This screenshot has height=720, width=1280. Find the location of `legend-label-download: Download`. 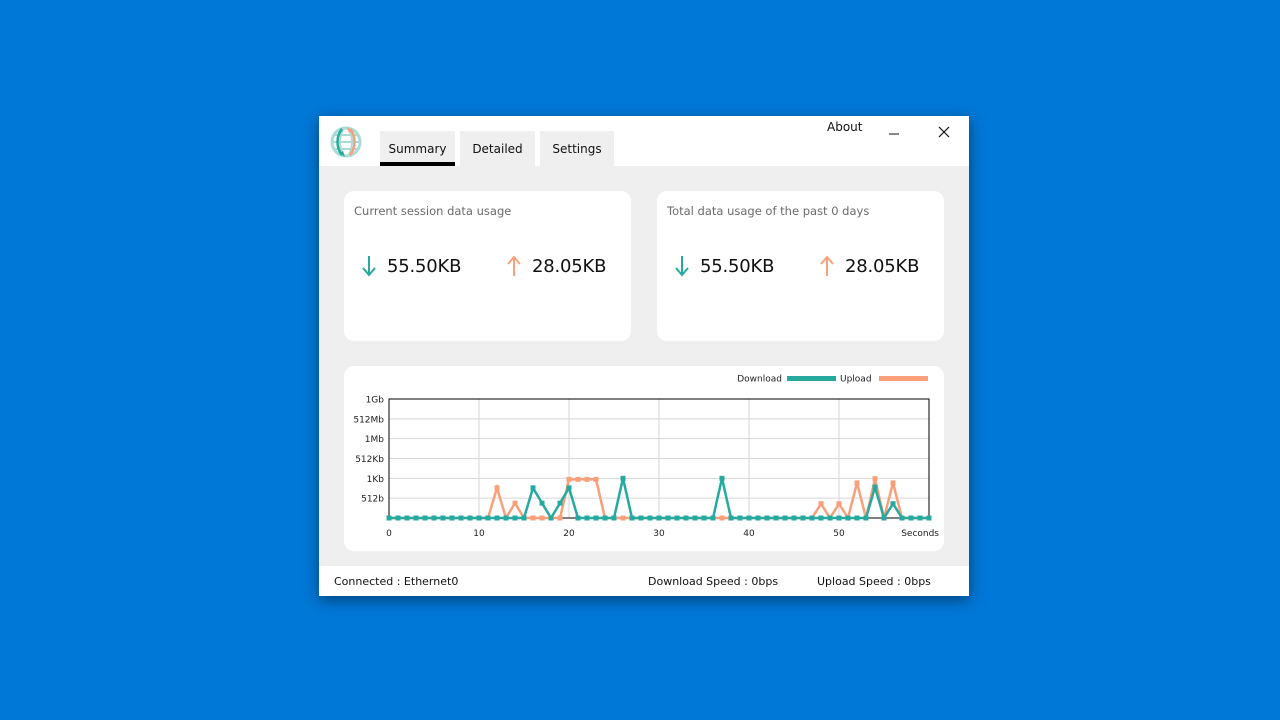

legend-label-download: Download is located at coordinates (759, 380).